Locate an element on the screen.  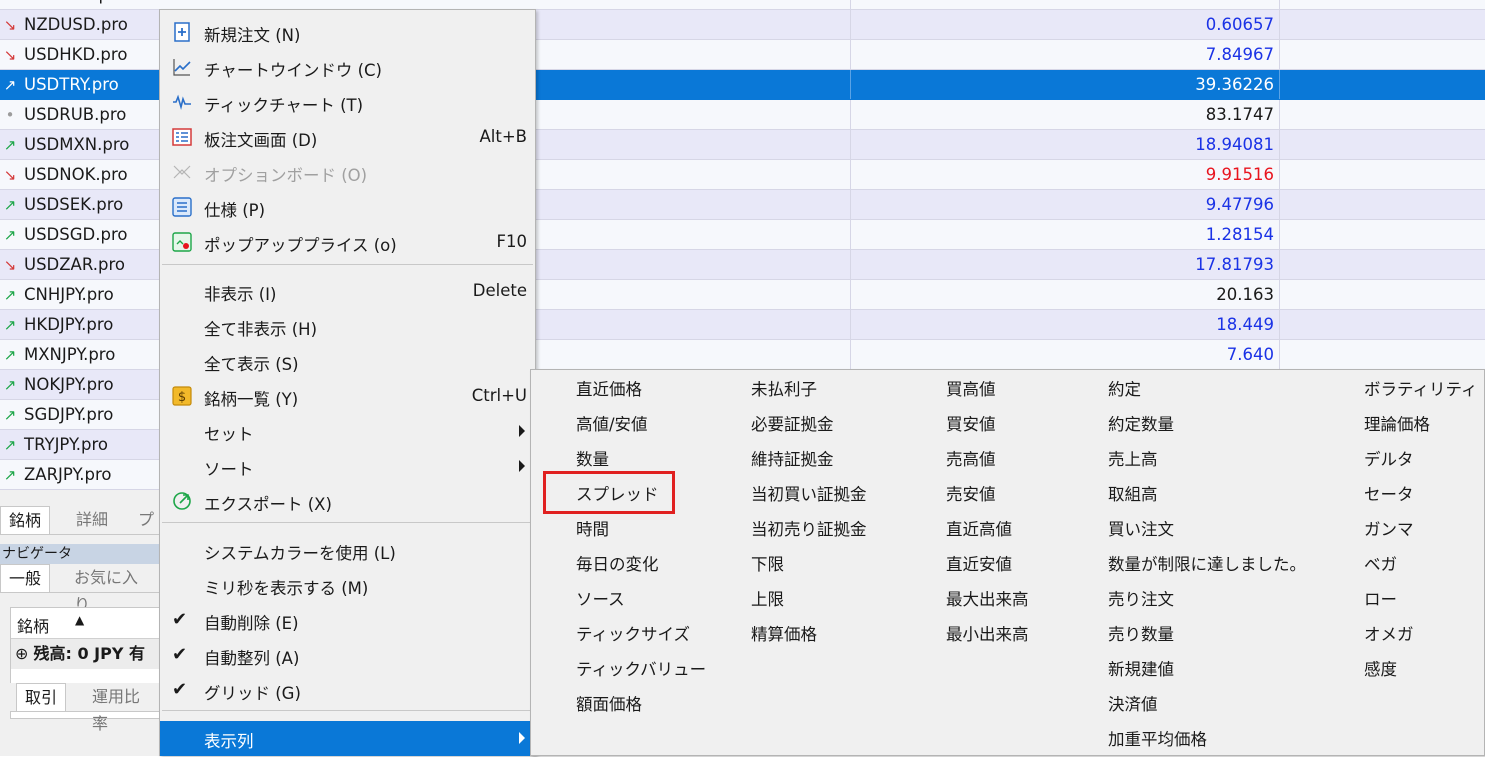
menu-item: ティックチャート (T) is located at coordinates (347, 102).